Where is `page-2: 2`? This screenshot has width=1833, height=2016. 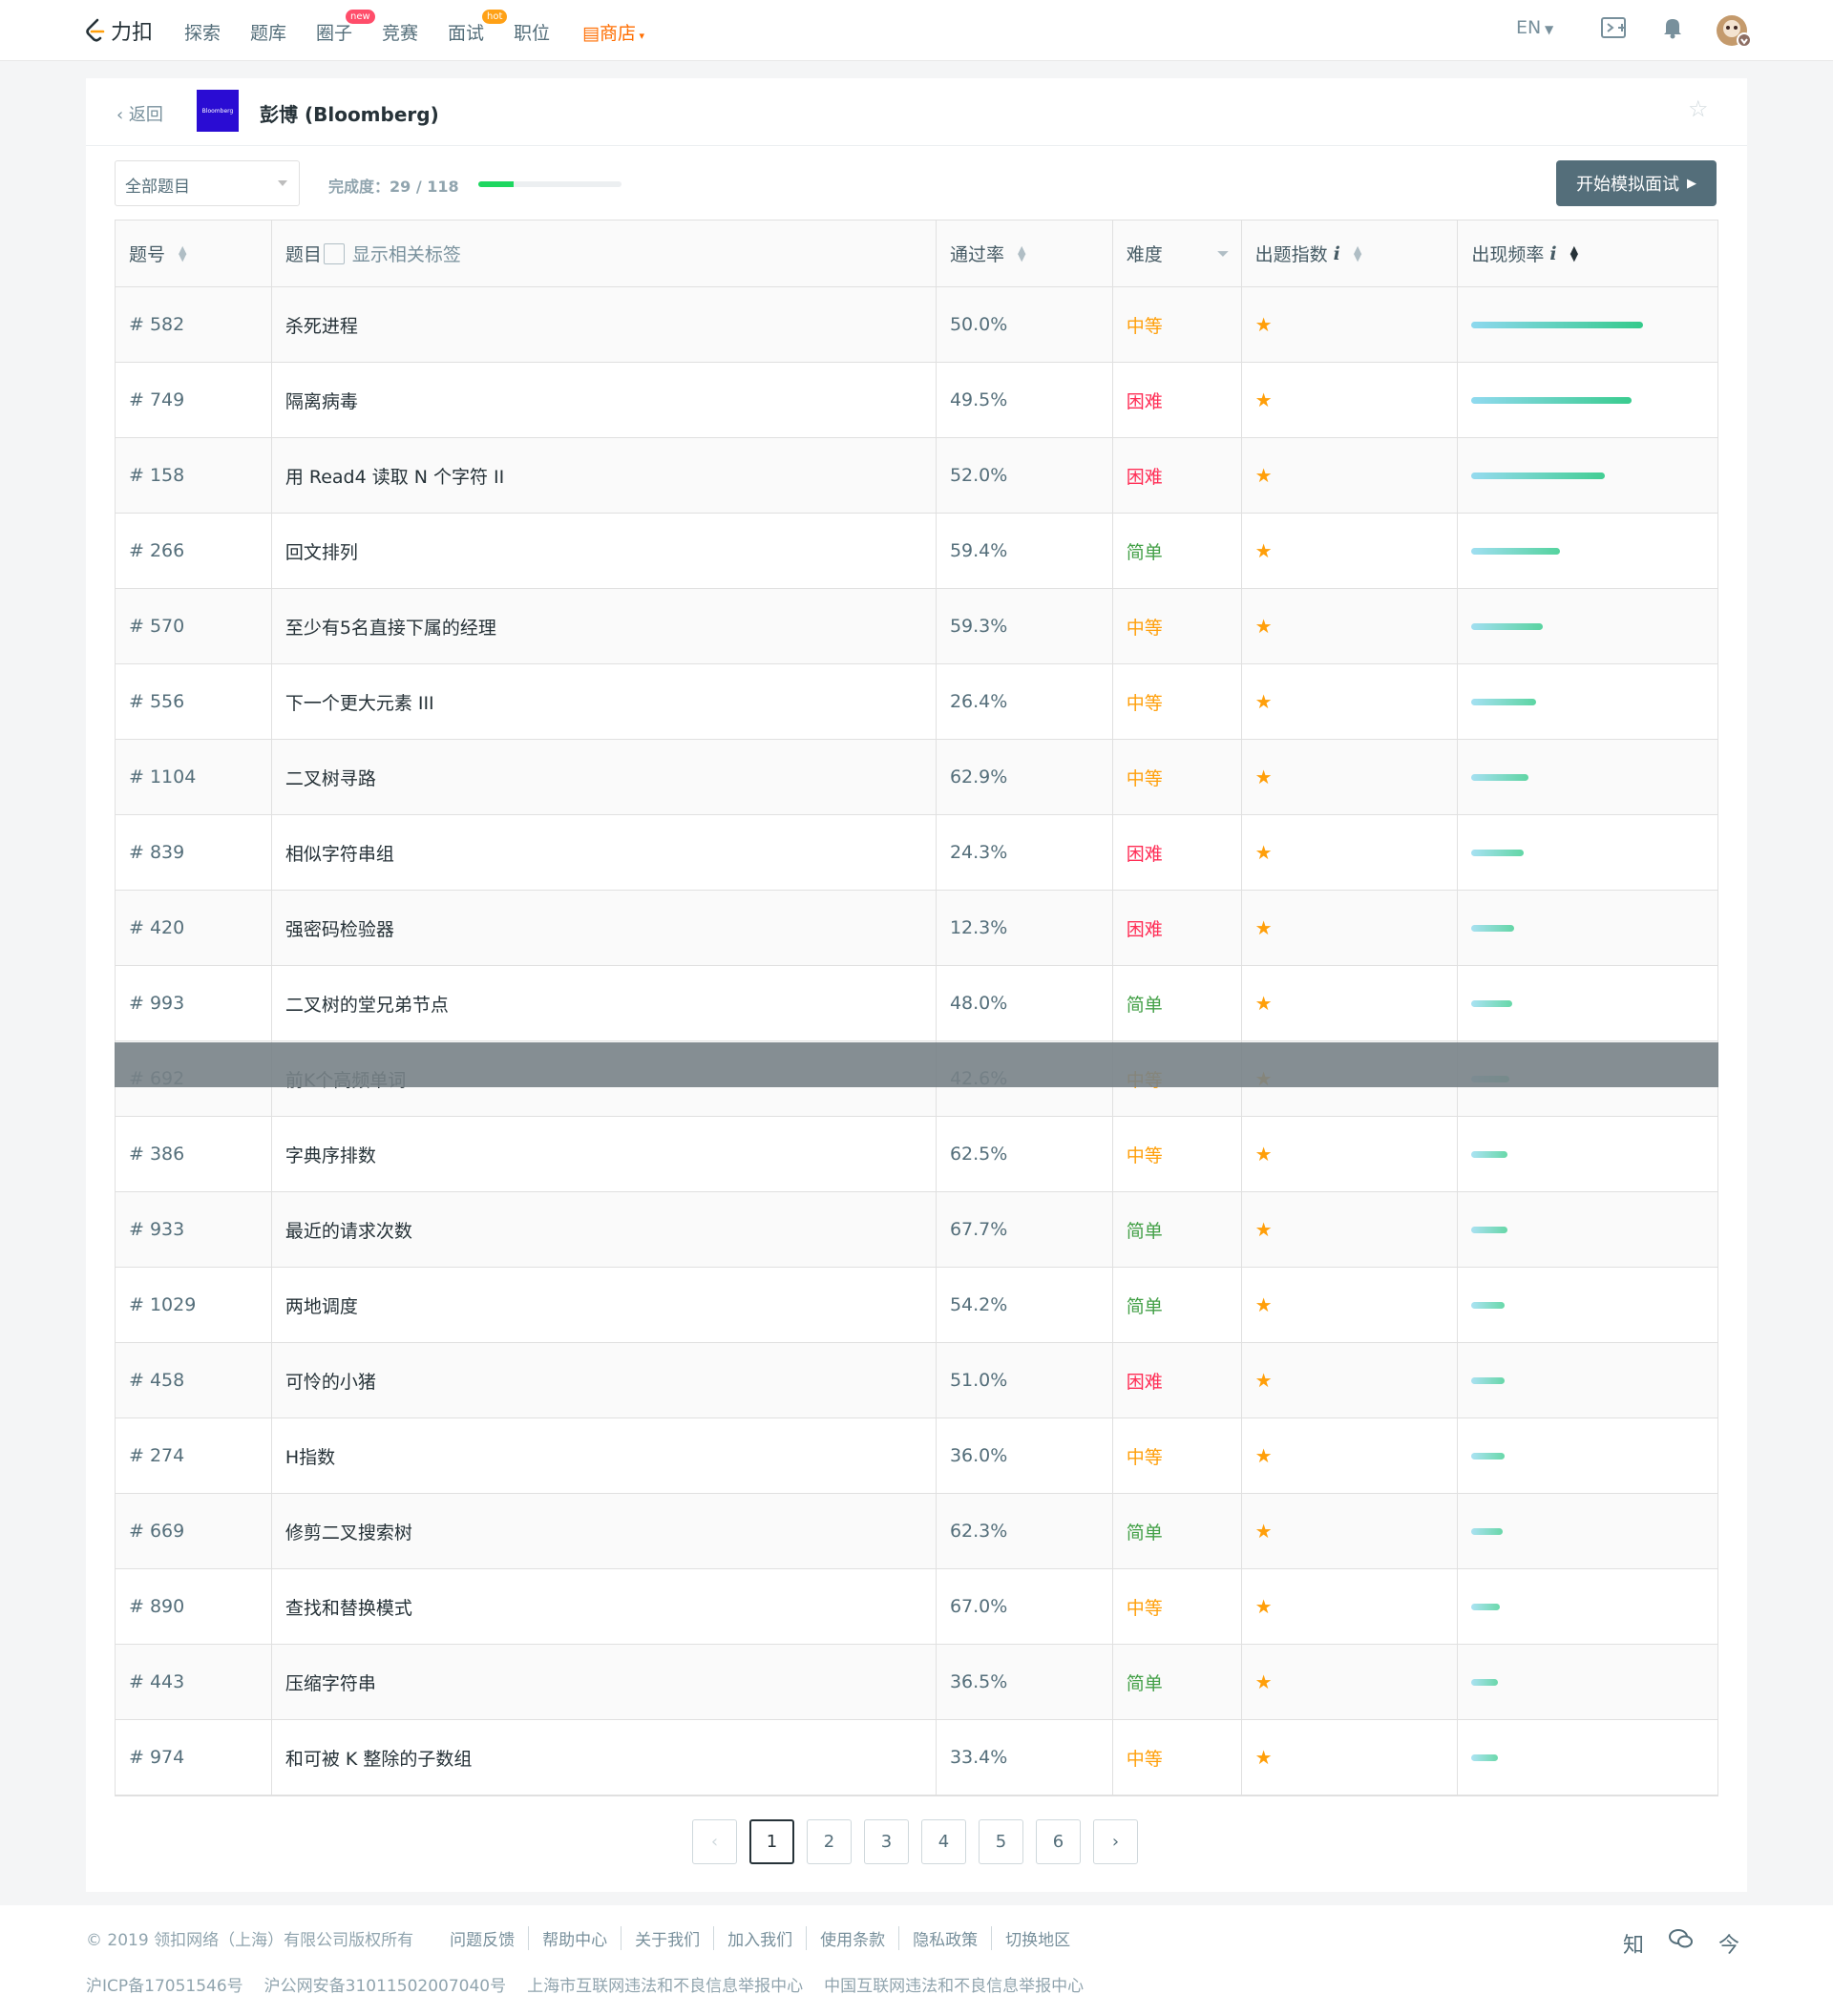 page-2: 2 is located at coordinates (830, 1842).